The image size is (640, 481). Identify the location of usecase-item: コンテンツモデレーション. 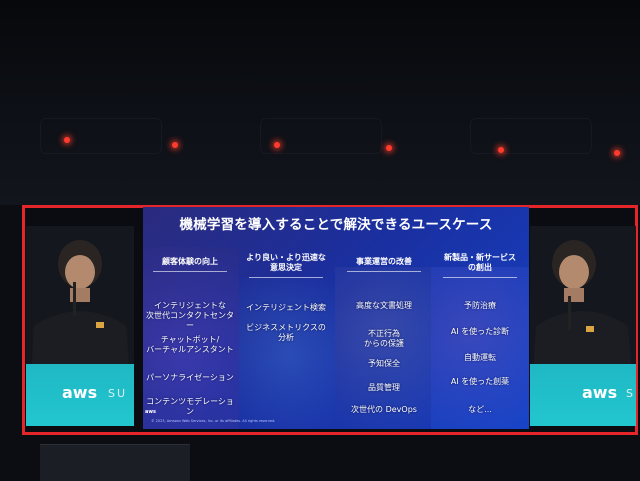
(190, 406).